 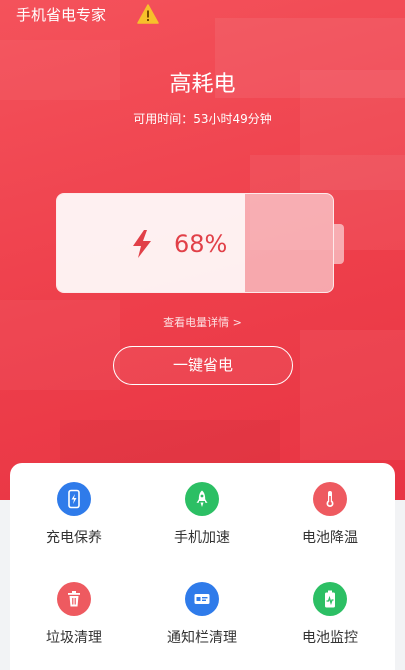 I want to click on tool-label: 电池监控, so click(x=330, y=638).